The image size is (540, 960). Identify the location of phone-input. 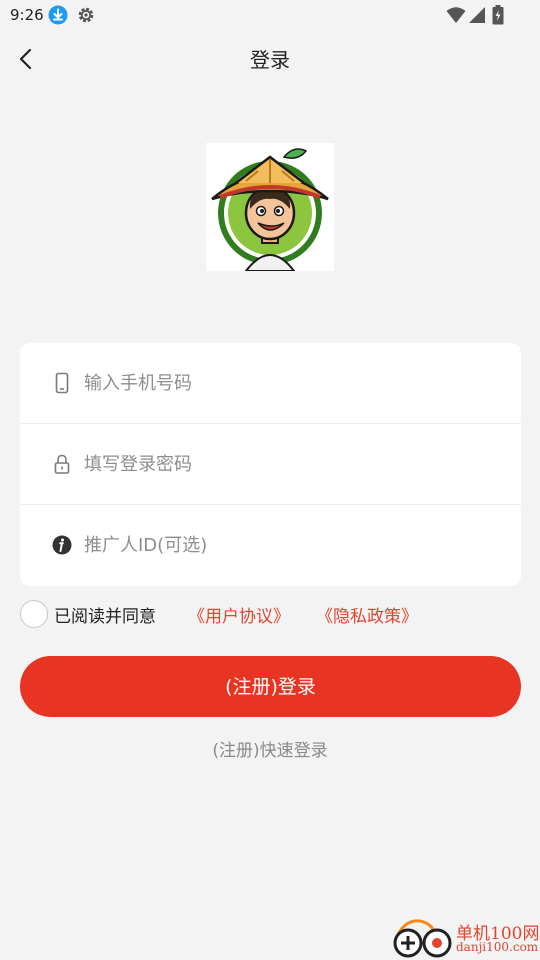
(284, 383).